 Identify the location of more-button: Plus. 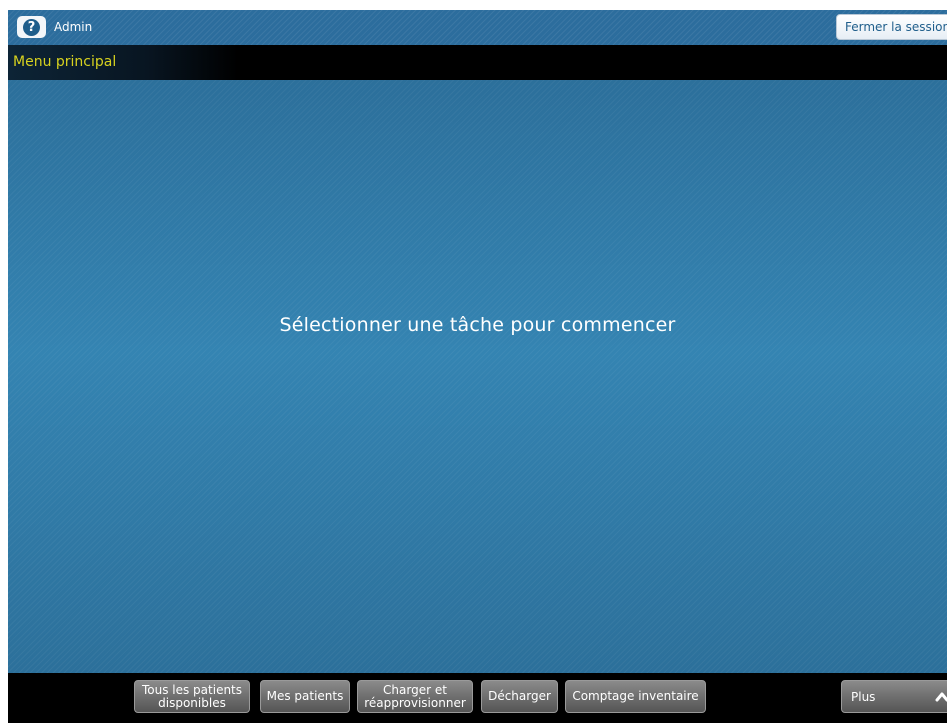
(894, 696).